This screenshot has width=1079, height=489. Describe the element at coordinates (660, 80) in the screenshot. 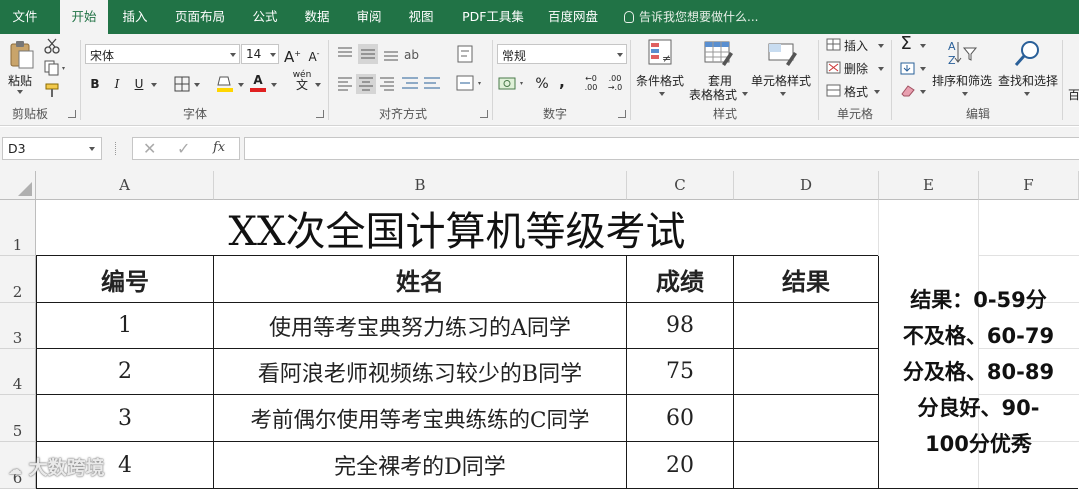

I see `conditional-formatting-label: 条件格式` at that location.